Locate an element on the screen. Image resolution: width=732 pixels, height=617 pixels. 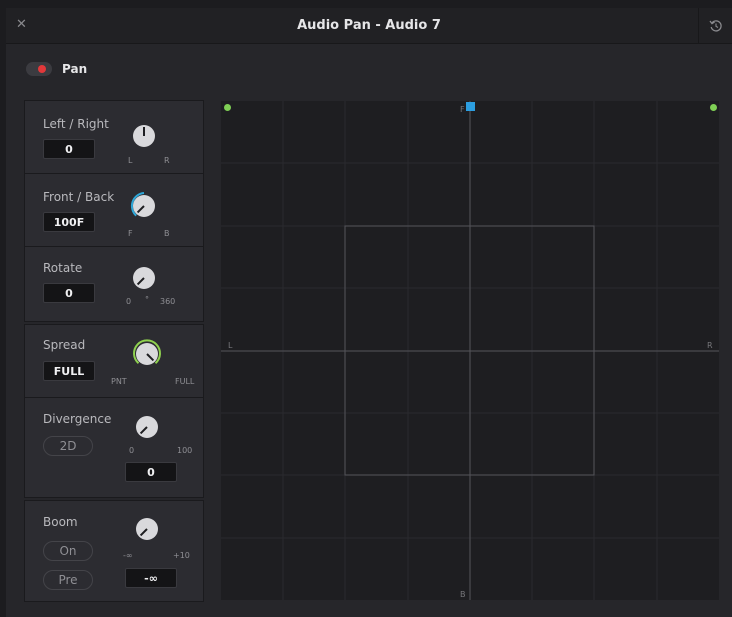
pan-toggle is located at coordinates (39, 69).